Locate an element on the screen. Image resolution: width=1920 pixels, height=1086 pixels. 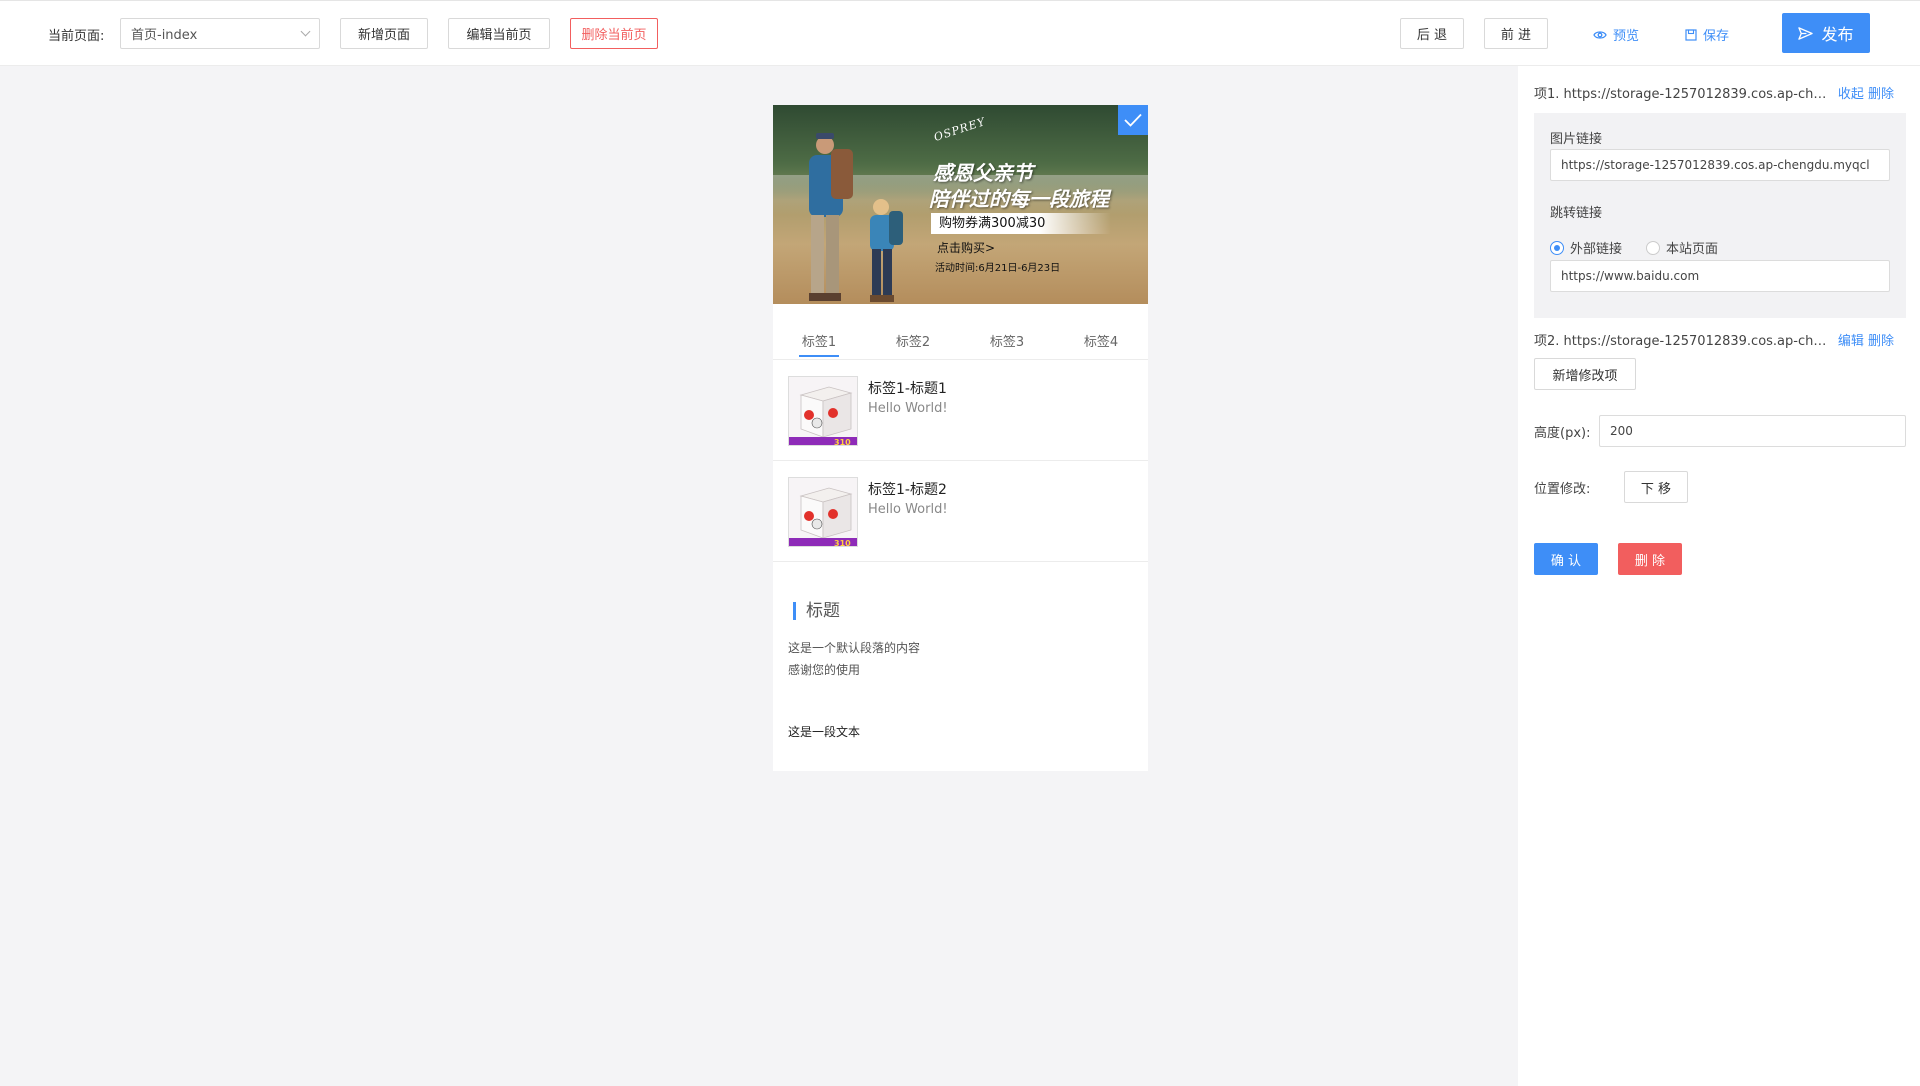
tab-3: 标签3 is located at coordinates (1007, 340).